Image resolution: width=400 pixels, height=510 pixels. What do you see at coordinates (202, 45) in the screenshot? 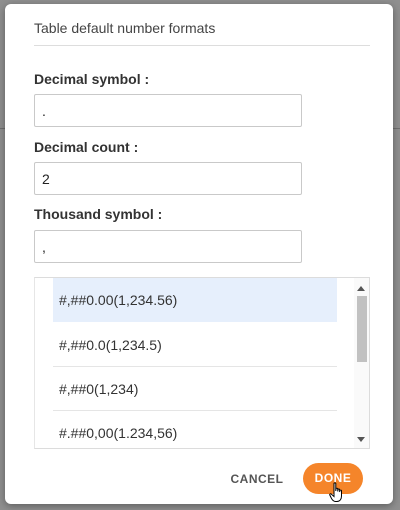
I see `title-divider` at bounding box center [202, 45].